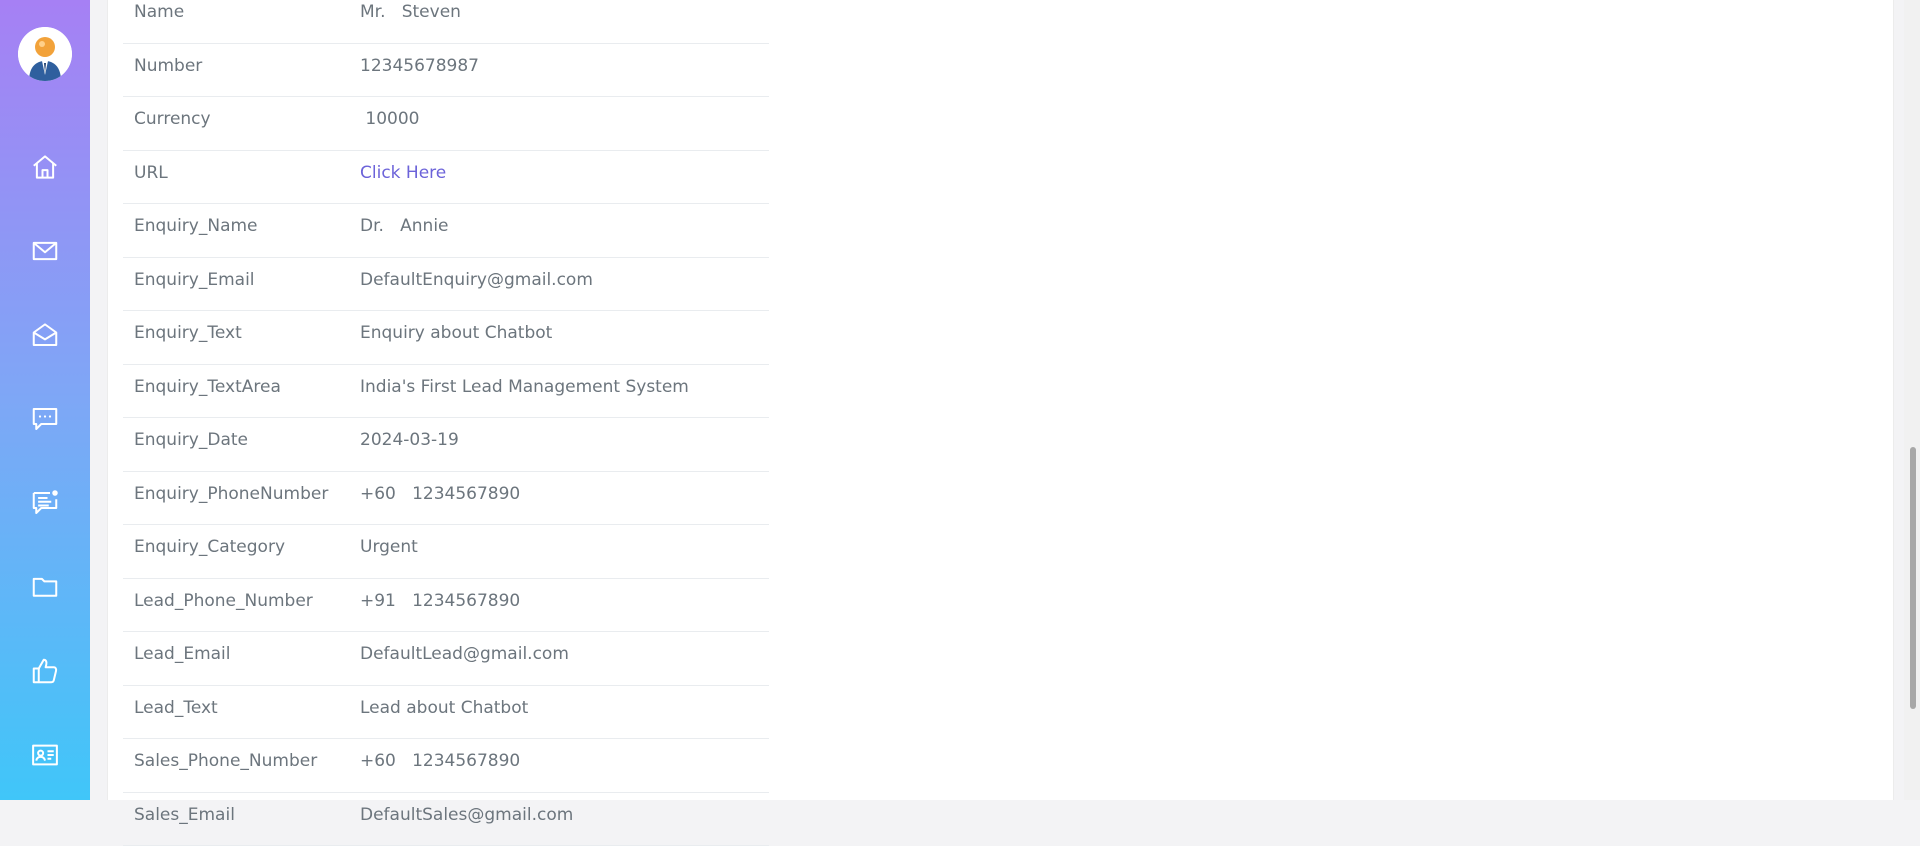  I want to click on detail-value: Dr. Annie, so click(404, 226).